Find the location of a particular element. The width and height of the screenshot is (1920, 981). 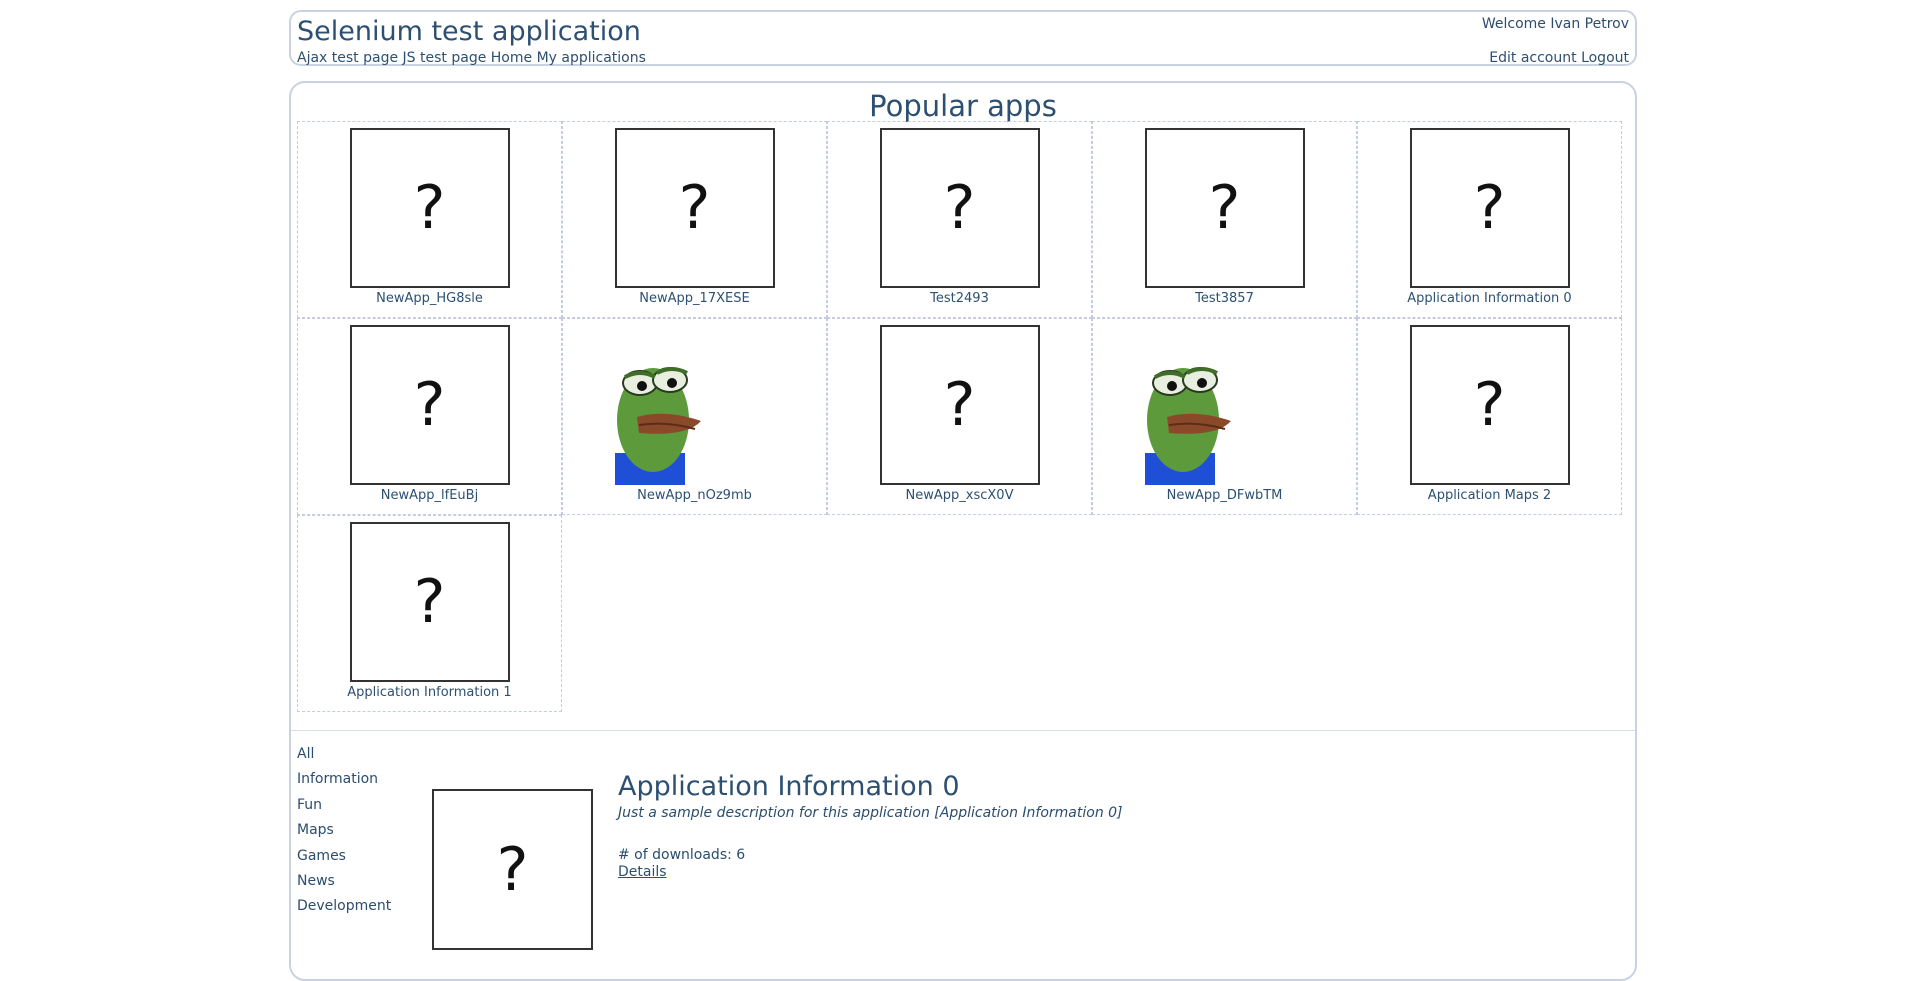

nav-ajax-test-page: Ajax test page is located at coordinates (347, 58).